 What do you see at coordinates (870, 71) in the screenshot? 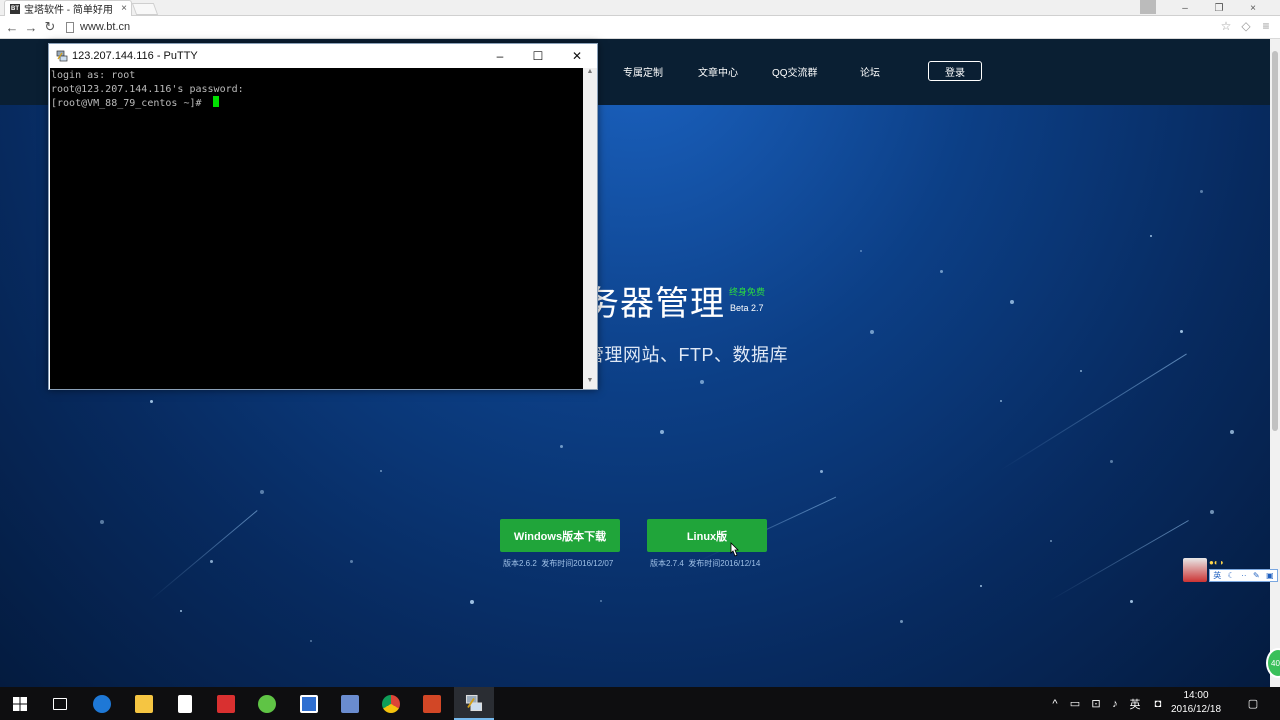
I see `nav-link-forum: 论坛` at bounding box center [870, 71].